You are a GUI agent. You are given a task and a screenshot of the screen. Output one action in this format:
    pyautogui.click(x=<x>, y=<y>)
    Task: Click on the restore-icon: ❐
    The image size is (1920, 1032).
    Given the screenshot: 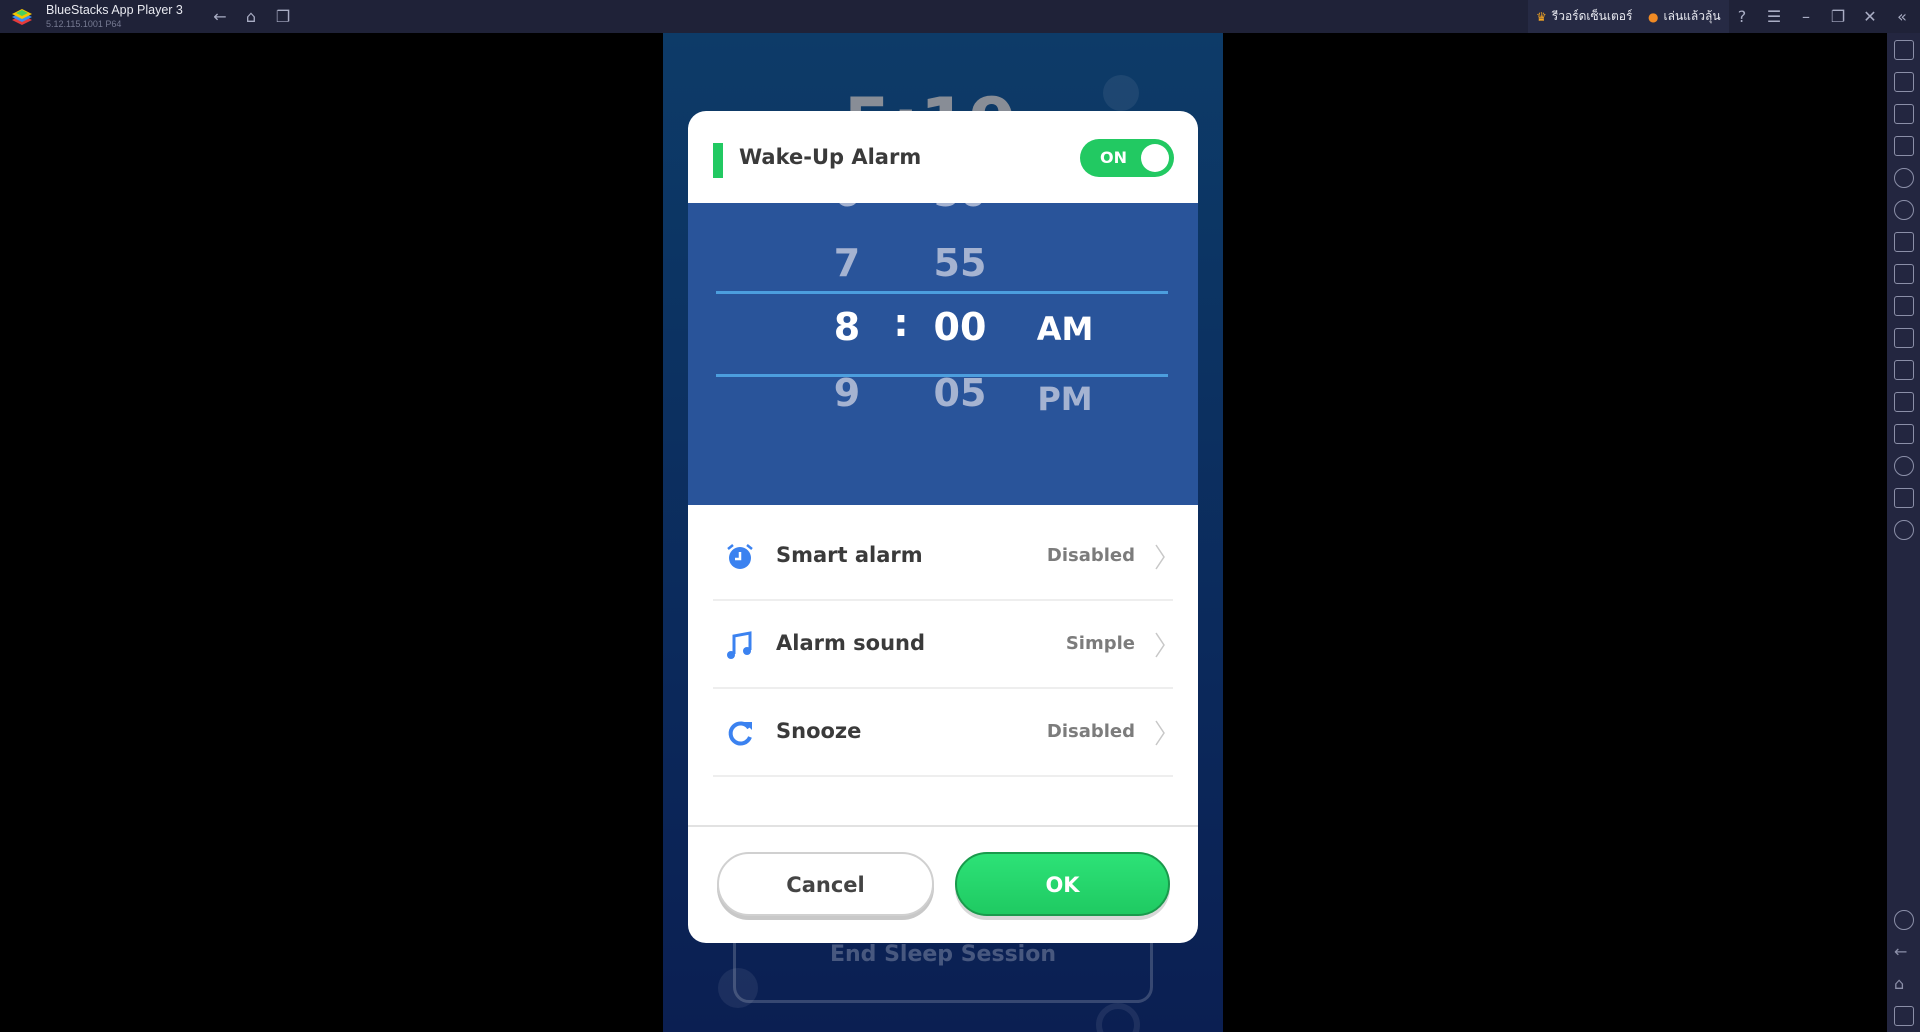 What is the action you would take?
    pyautogui.click(x=1838, y=17)
    